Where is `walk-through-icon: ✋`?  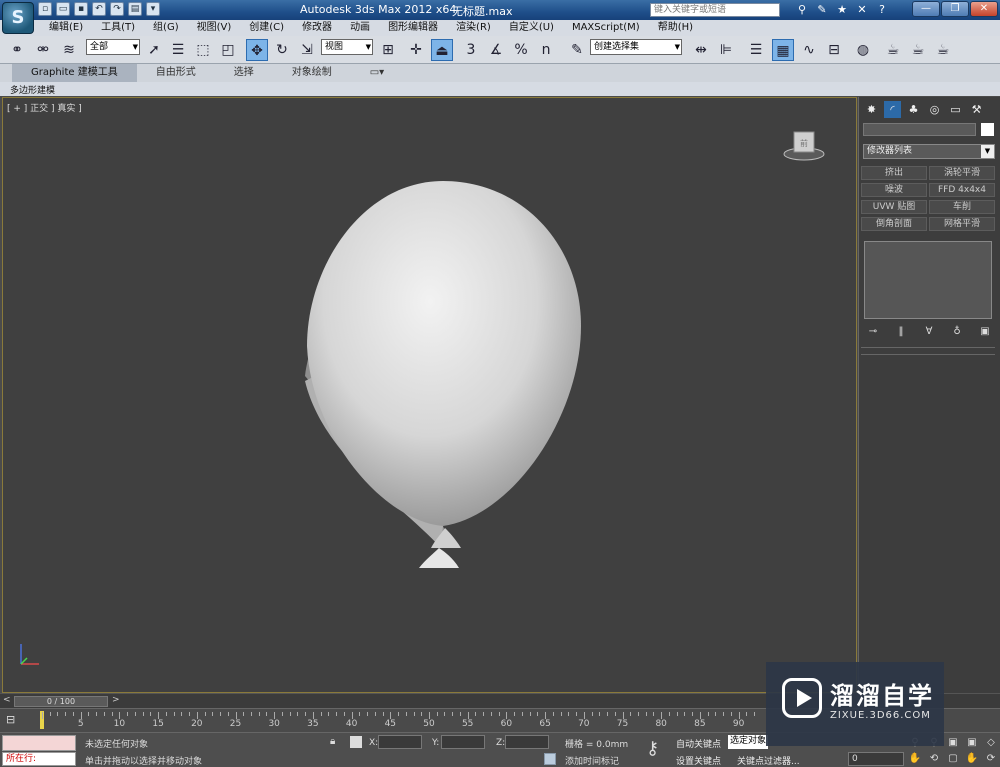 walk-through-icon: ✋ is located at coordinates (972, 758).